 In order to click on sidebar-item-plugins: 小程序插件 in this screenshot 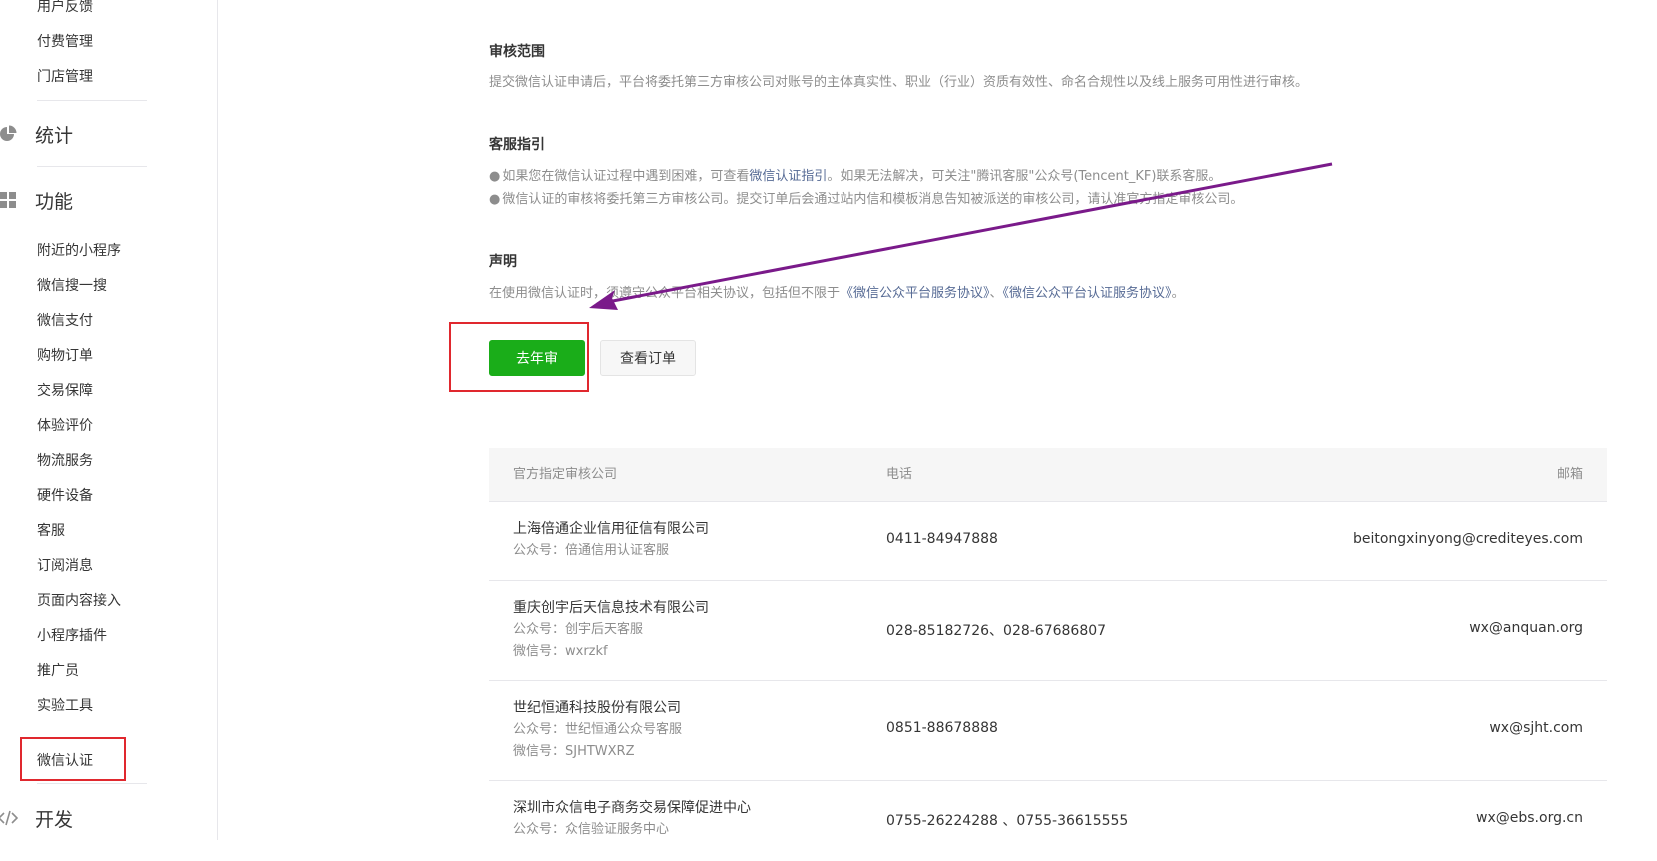, I will do `click(72, 635)`.